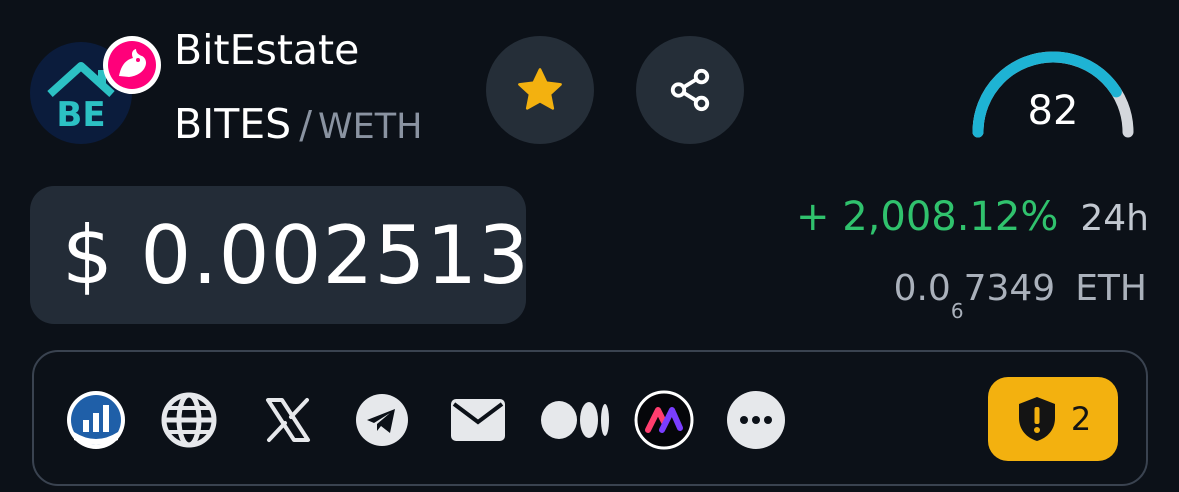 The image size is (1179, 492). Describe the element at coordinates (1009, 288) in the screenshot. I see `eth-digits: 7349` at that location.